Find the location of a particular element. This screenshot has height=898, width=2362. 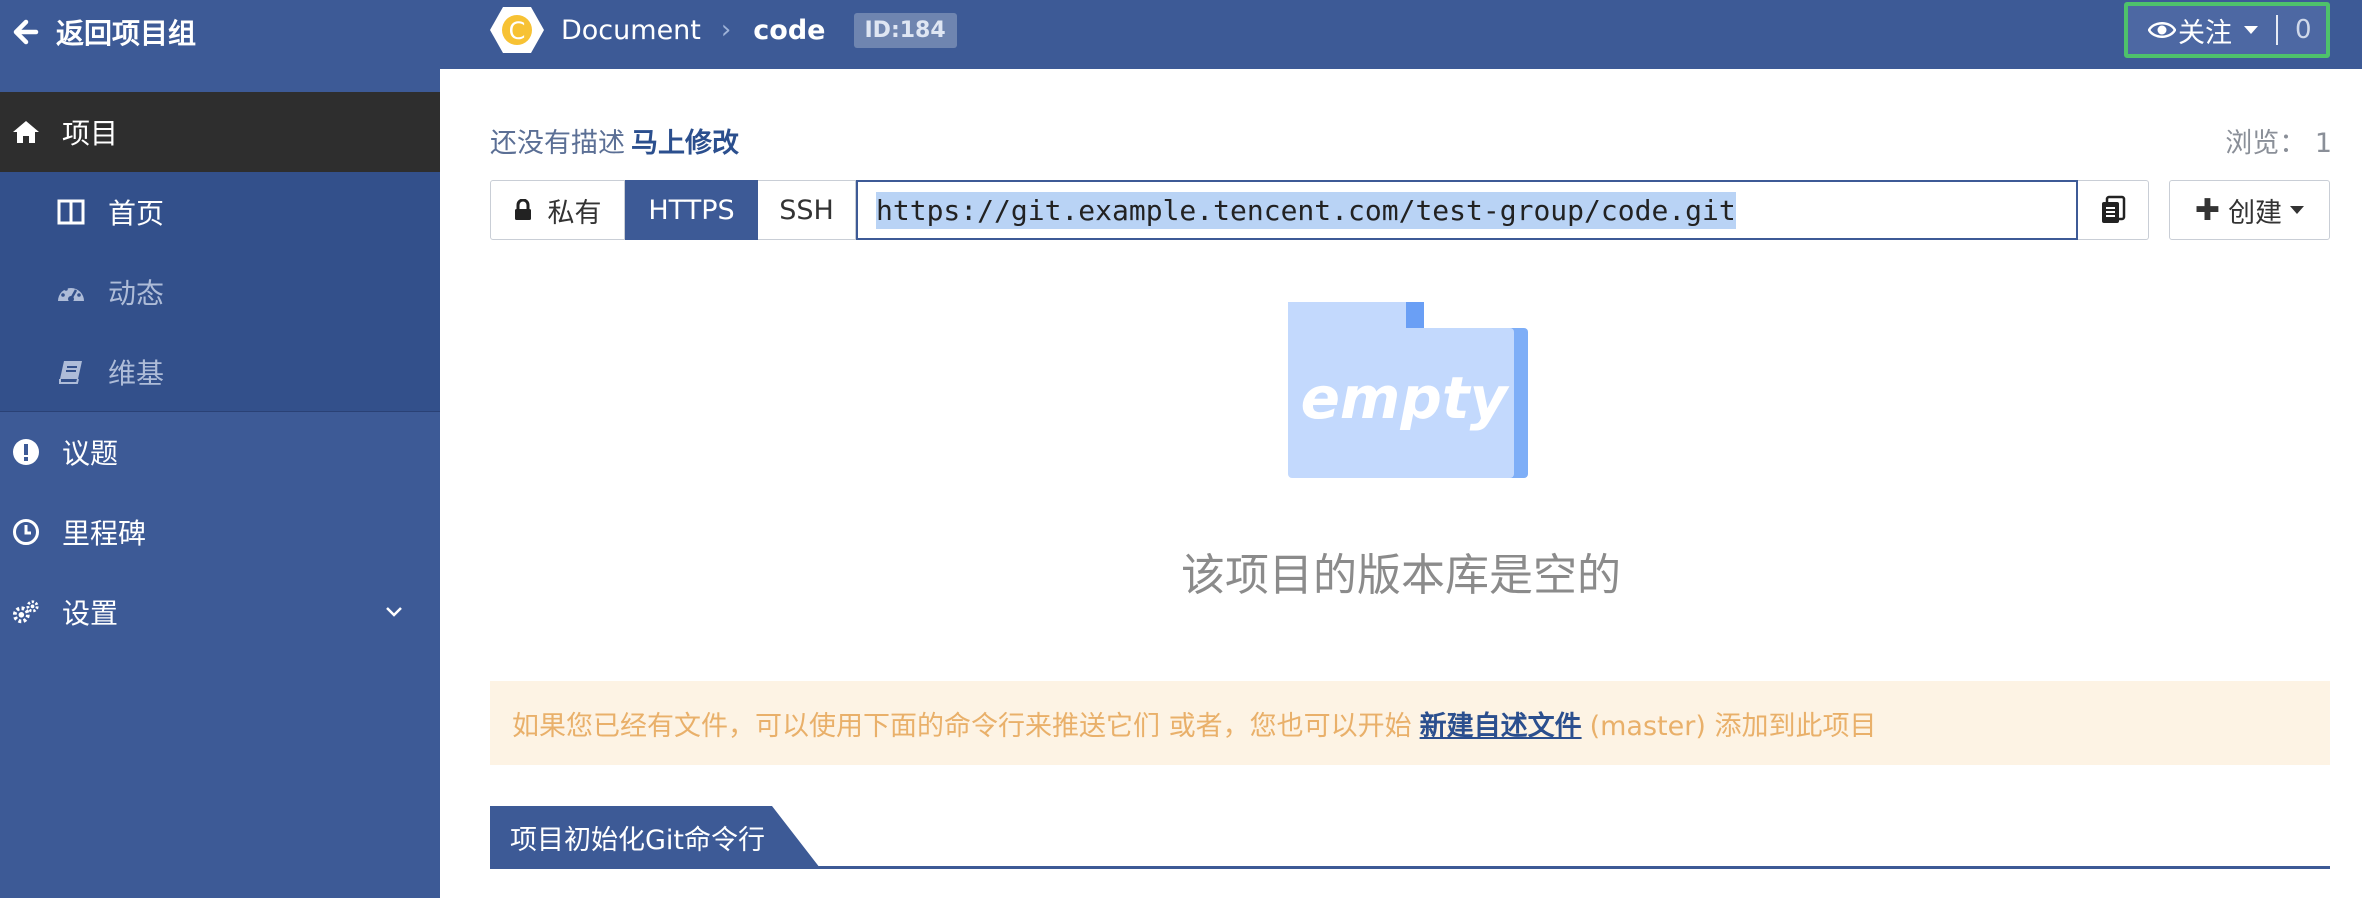

section-title: 项目初始化Git命令行 is located at coordinates (638, 840).